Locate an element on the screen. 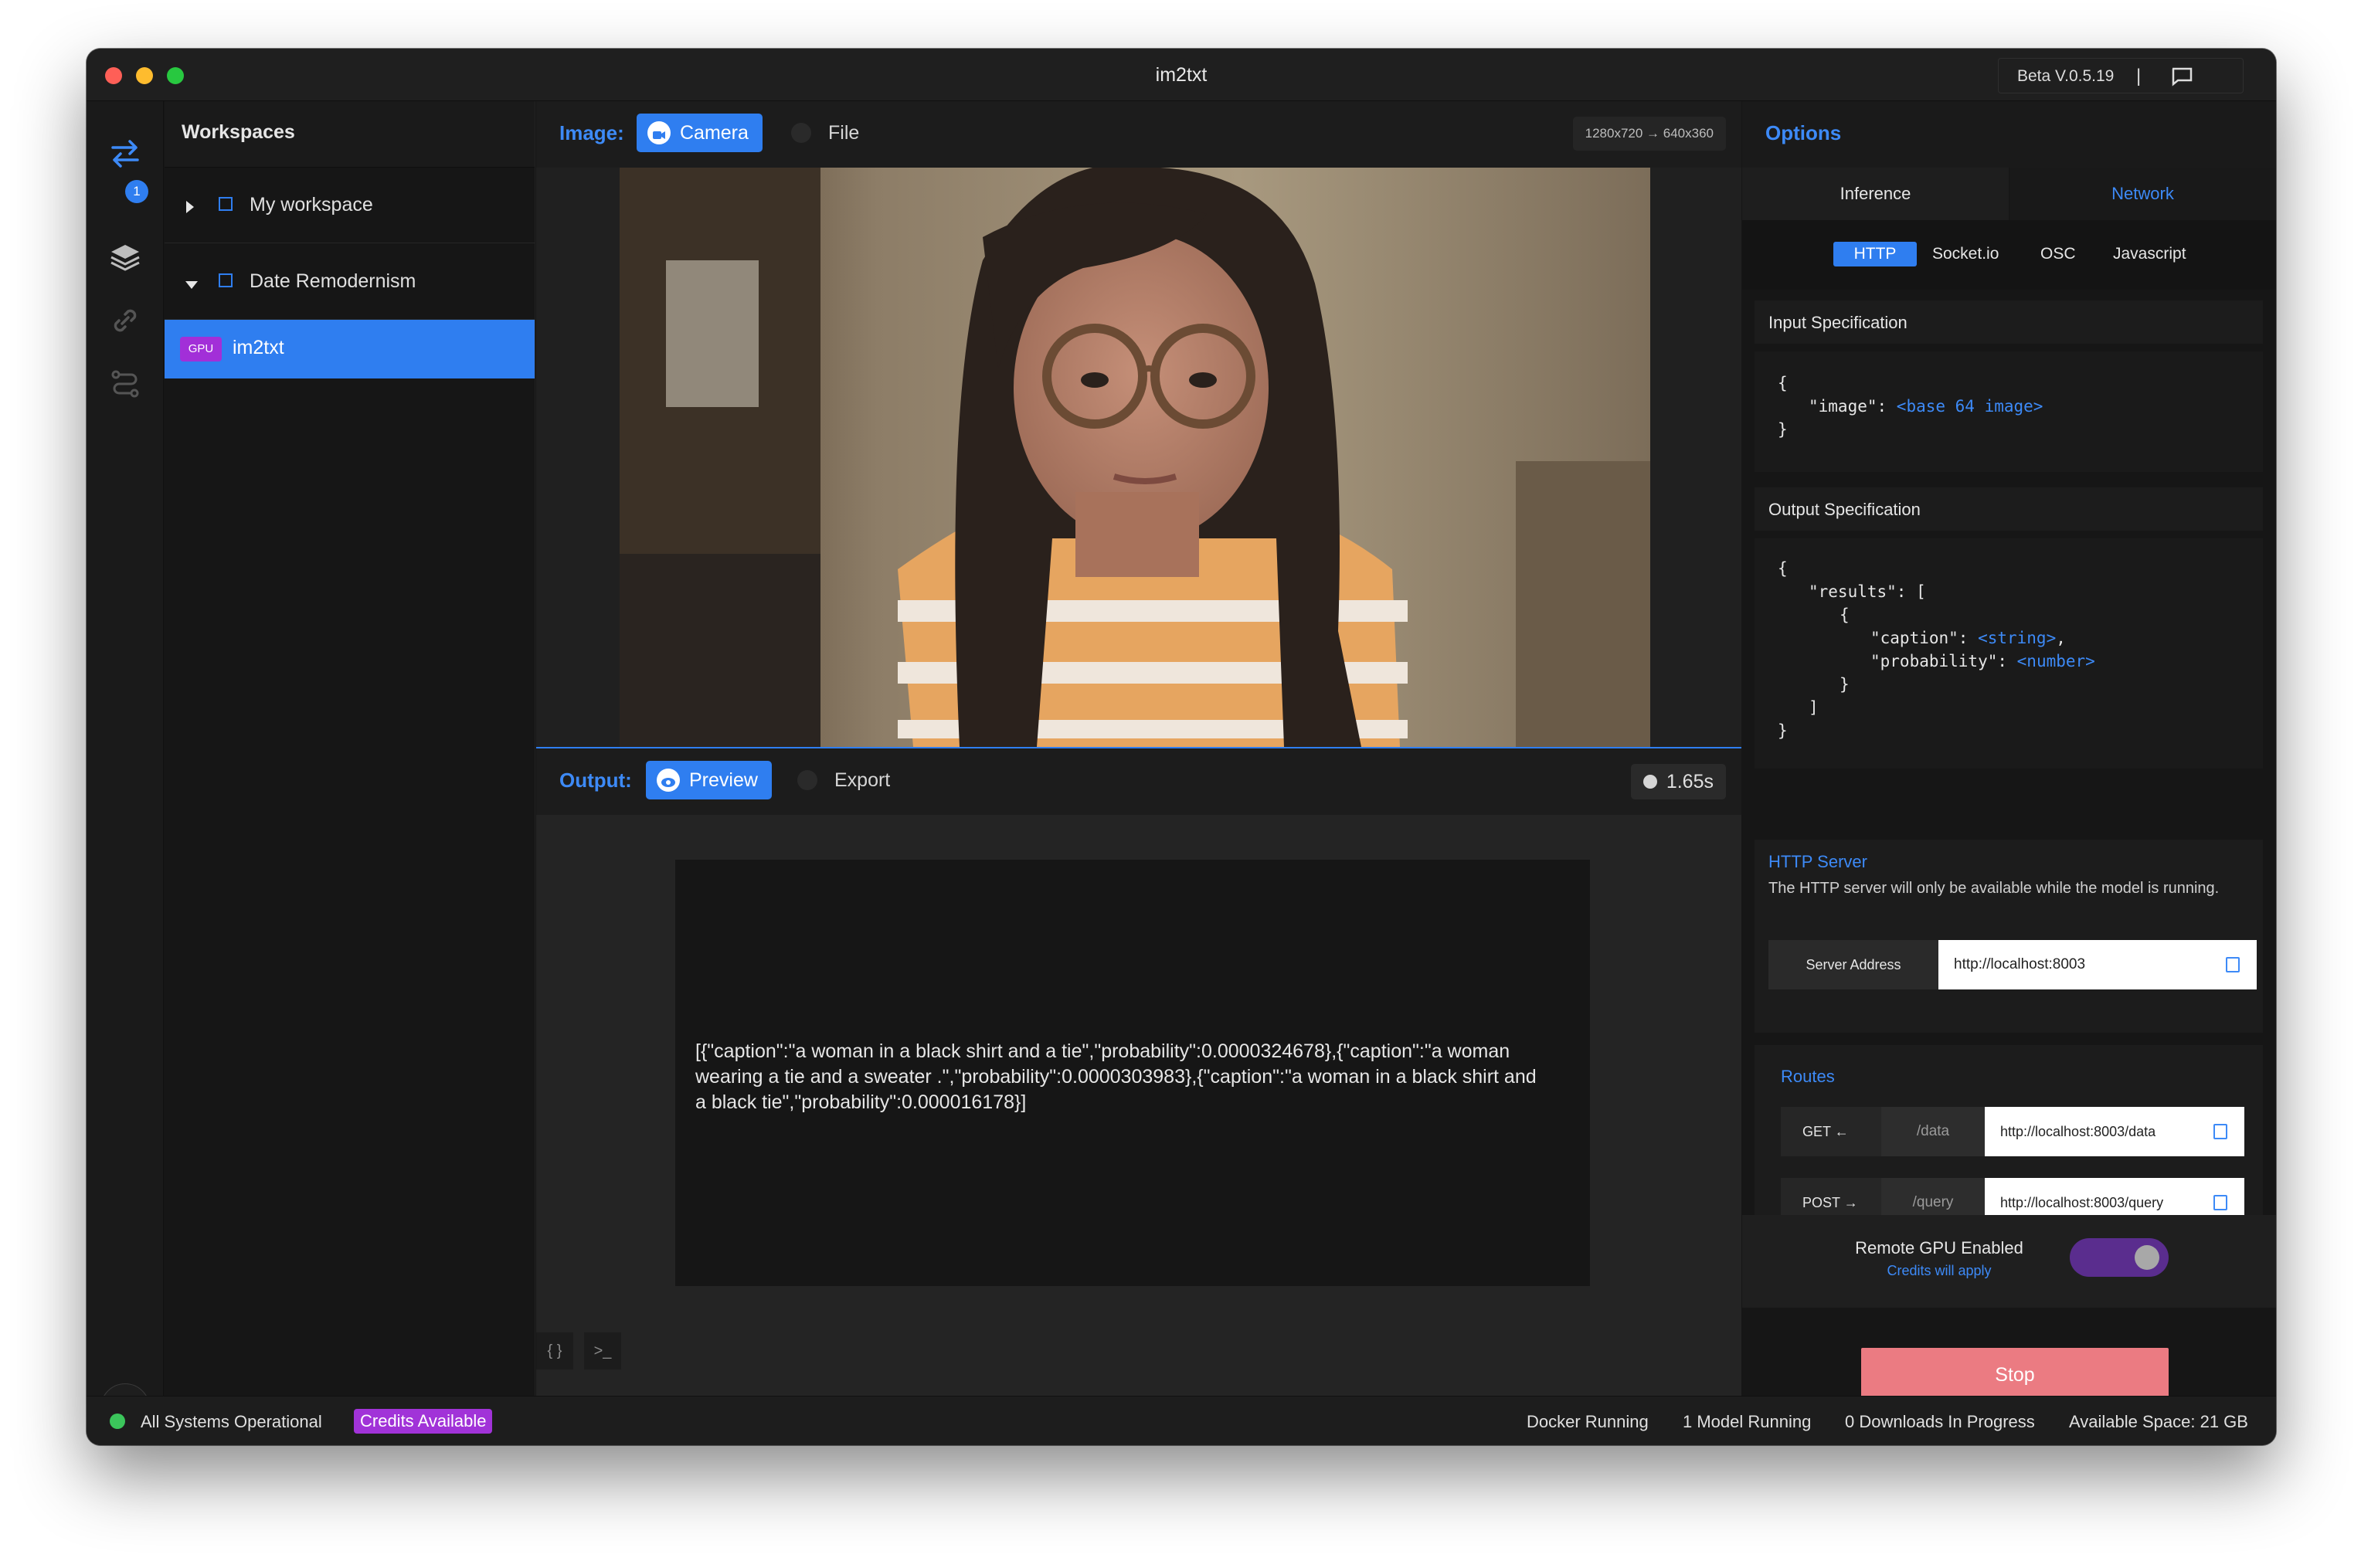 The width and height of the screenshot is (2361, 1568). image-label: Image: is located at coordinates (591, 132).